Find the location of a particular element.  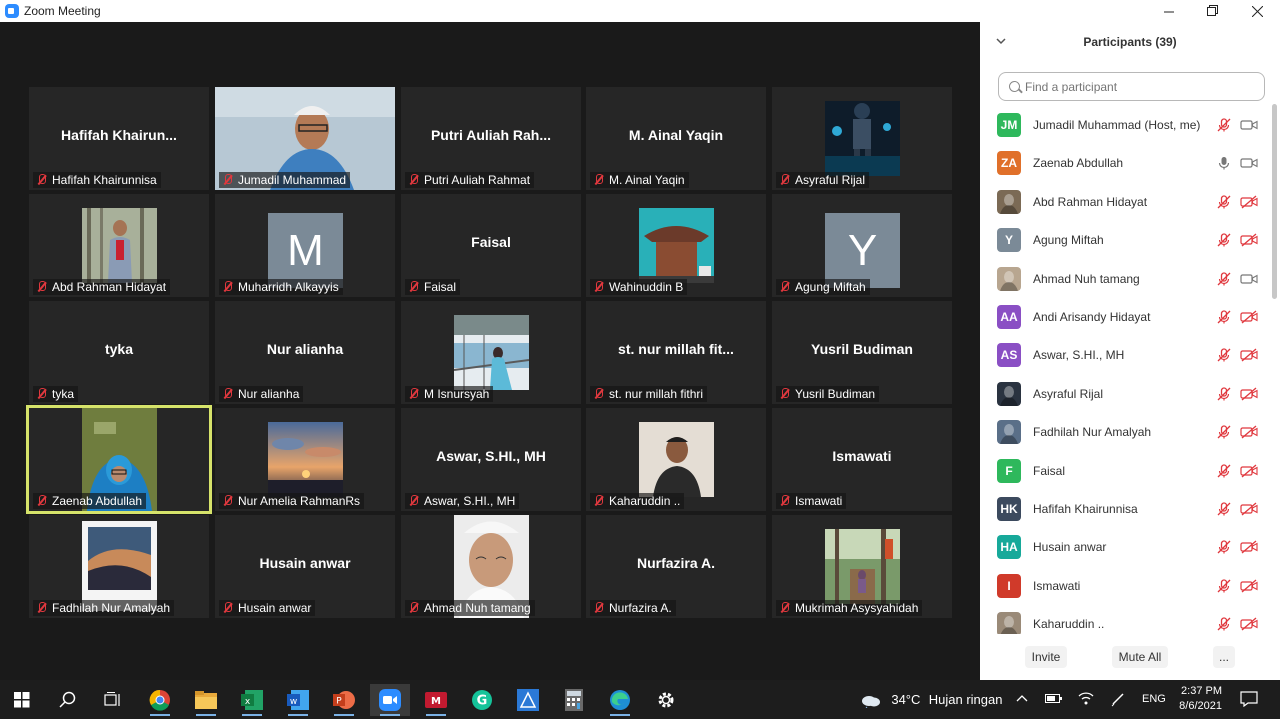

grammarly-taskbar-button: G is located at coordinates (482, 700).